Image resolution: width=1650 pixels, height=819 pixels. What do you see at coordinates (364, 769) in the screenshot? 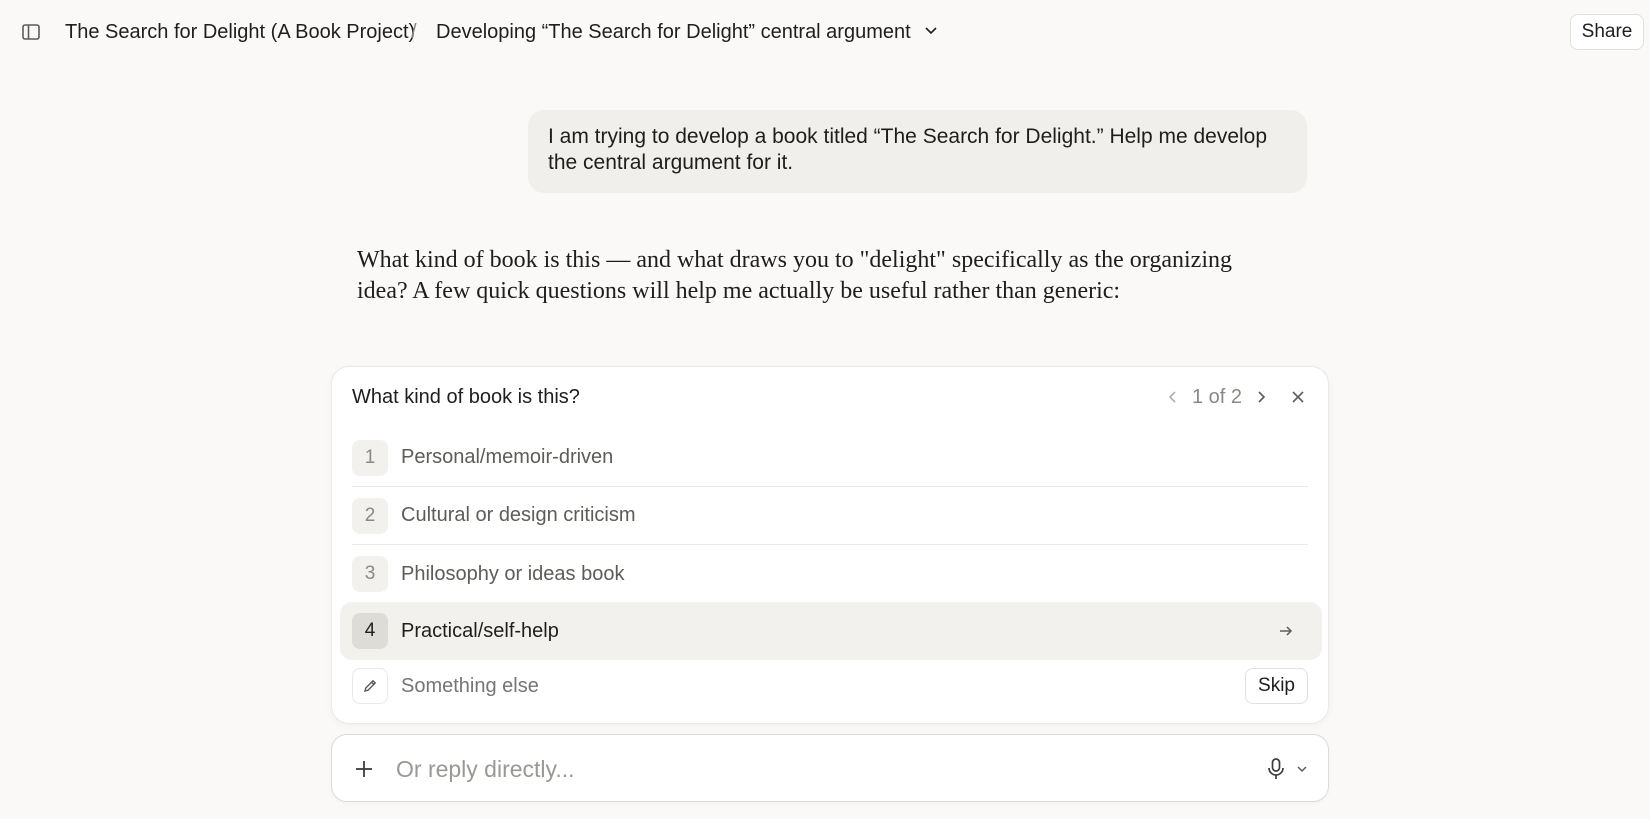
I see `plus-icon` at bounding box center [364, 769].